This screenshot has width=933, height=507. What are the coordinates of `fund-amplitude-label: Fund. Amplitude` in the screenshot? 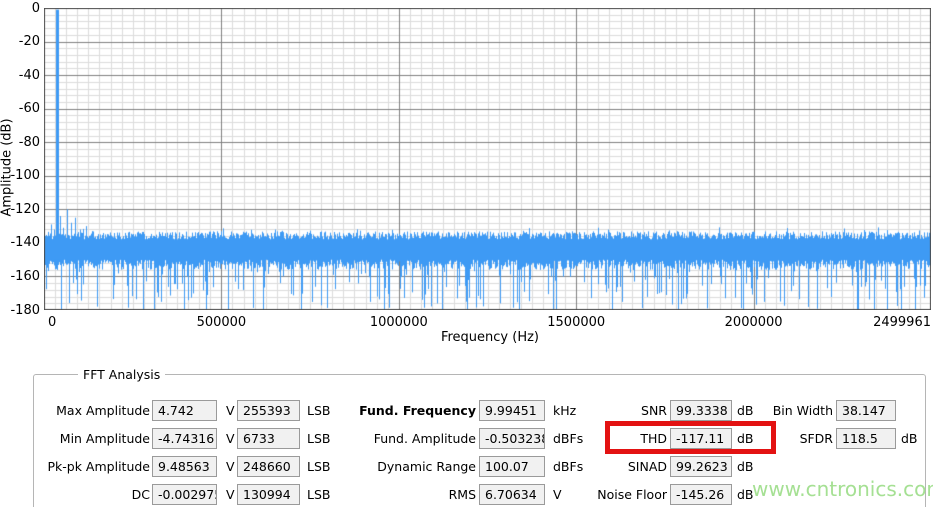 It's located at (424, 438).